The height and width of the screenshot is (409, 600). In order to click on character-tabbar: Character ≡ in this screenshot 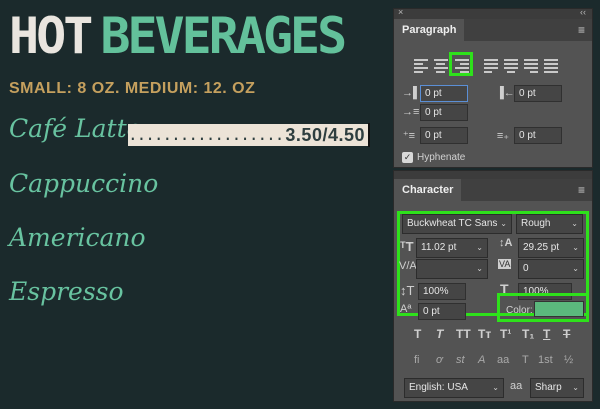, I will do `click(493, 190)`.